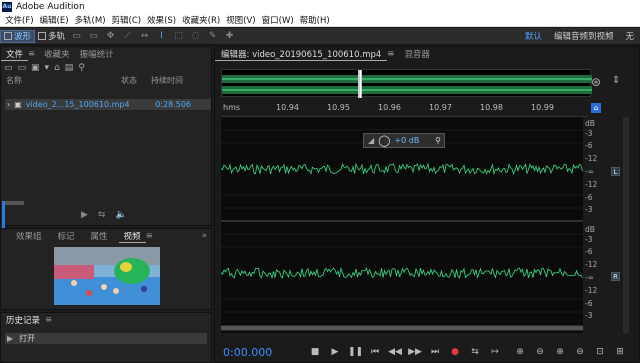 This screenshot has width=640, height=363. What do you see at coordinates (591, 264) in the screenshot?
I see `db-label: -12` at bounding box center [591, 264].